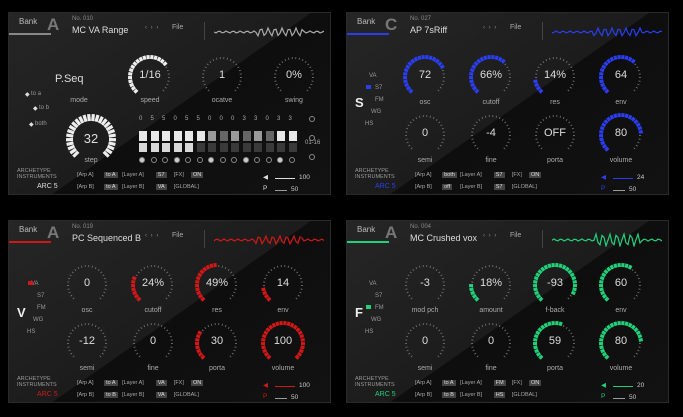  What do you see at coordinates (106, 238) in the screenshot?
I see `patch-name: PC Sequenced B` at bounding box center [106, 238].